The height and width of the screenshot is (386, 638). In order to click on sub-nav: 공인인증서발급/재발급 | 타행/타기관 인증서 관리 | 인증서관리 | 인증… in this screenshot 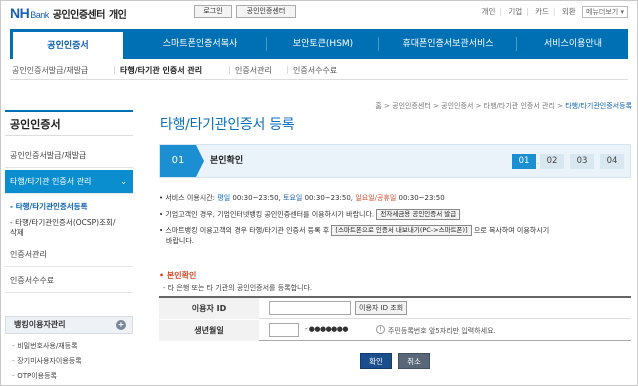, I will do `click(319, 71)`.